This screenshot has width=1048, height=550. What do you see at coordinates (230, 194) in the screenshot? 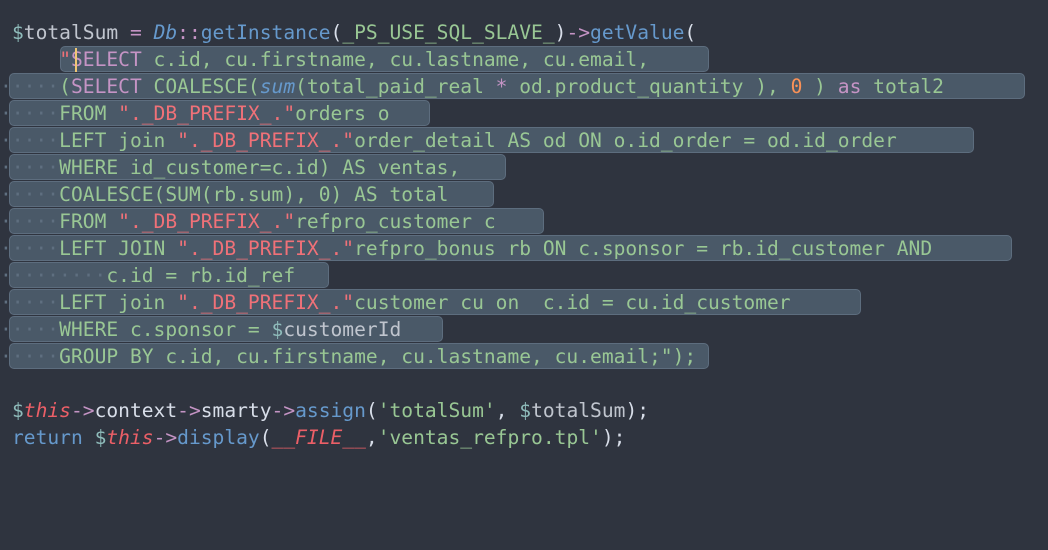
I see `code-line: COALESCE(SUM(rb.sum), 0) AS total` at bounding box center [230, 194].